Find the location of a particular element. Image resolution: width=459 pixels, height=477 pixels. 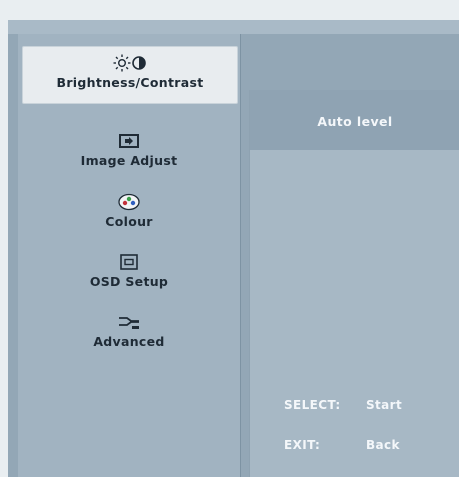

brightness-contrast-icon is located at coordinates (129, 63).